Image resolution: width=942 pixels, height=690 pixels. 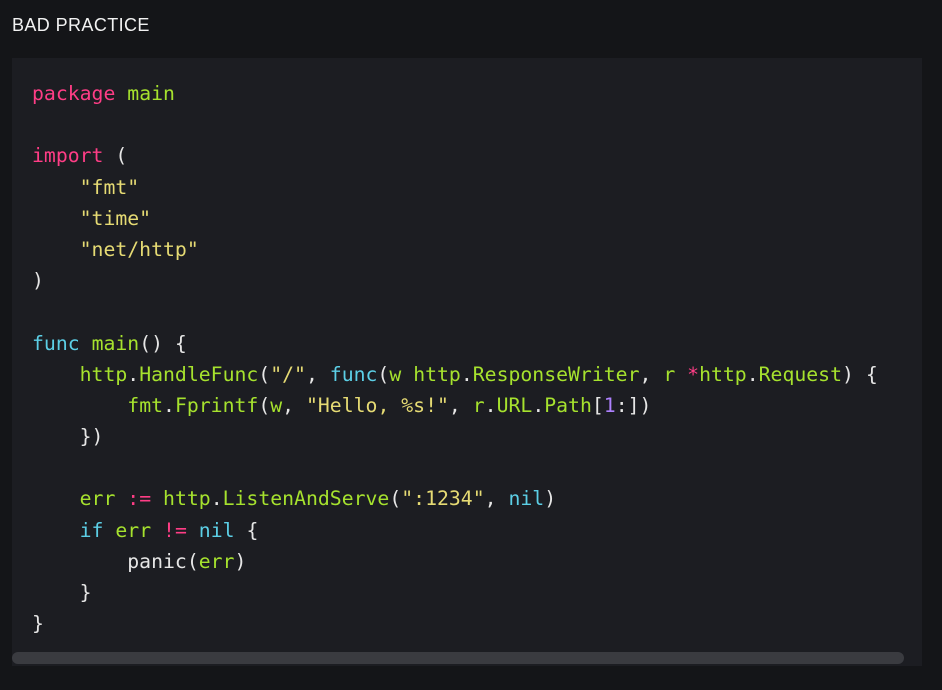 I want to click on code-token: HandleFunc, so click(x=199, y=374).